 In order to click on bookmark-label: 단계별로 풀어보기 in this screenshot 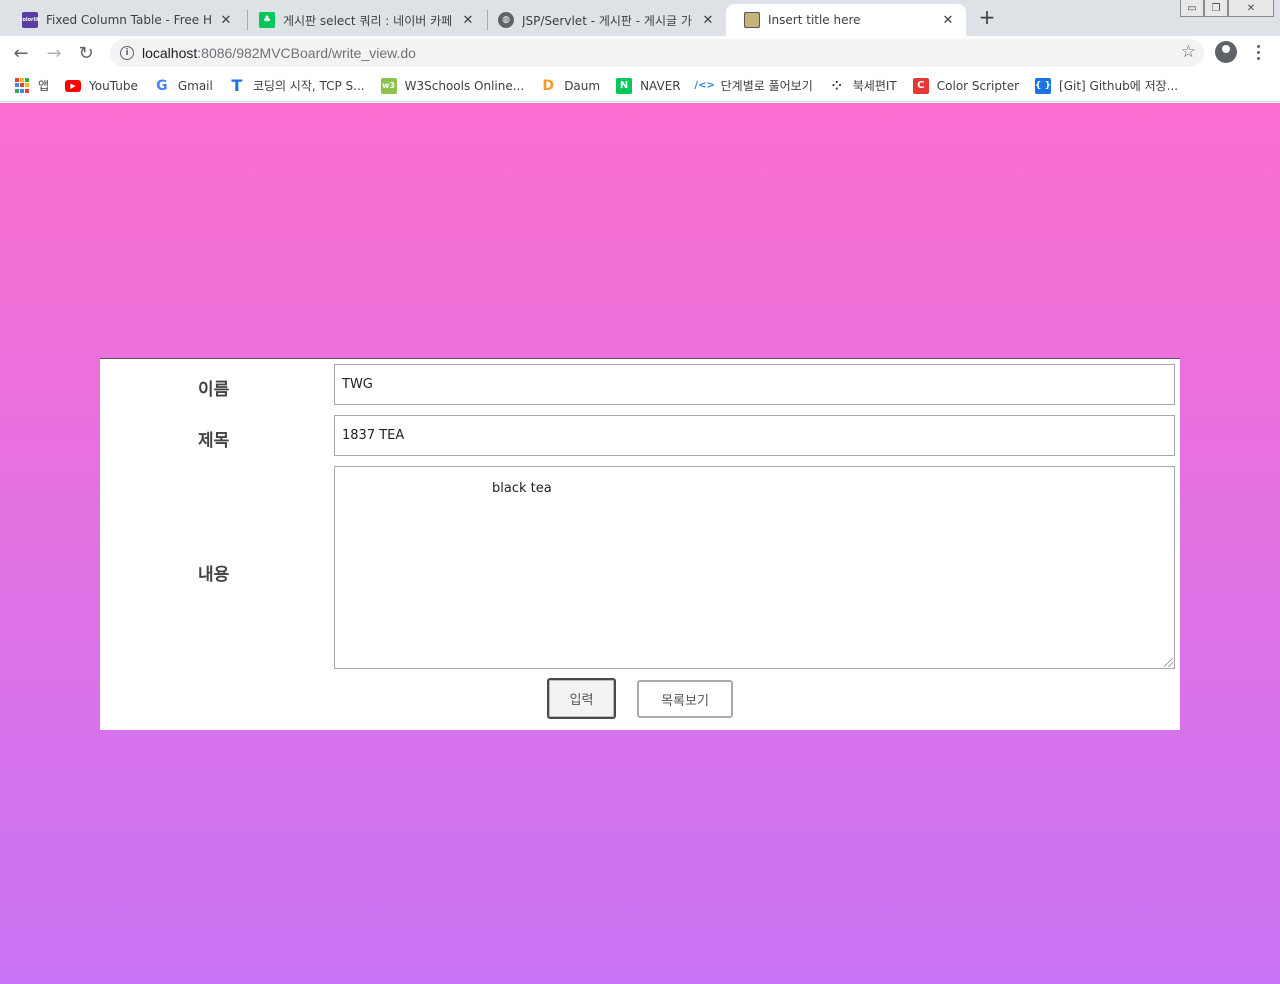, I will do `click(766, 86)`.